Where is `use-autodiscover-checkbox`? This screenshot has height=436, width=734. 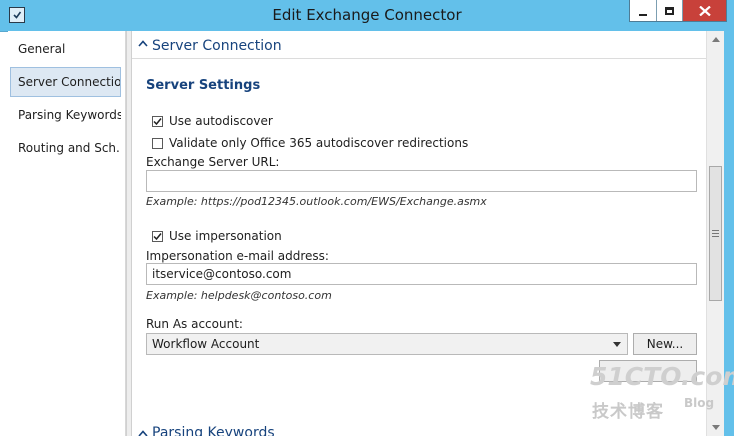 use-autodiscover-checkbox is located at coordinates (157, 121).